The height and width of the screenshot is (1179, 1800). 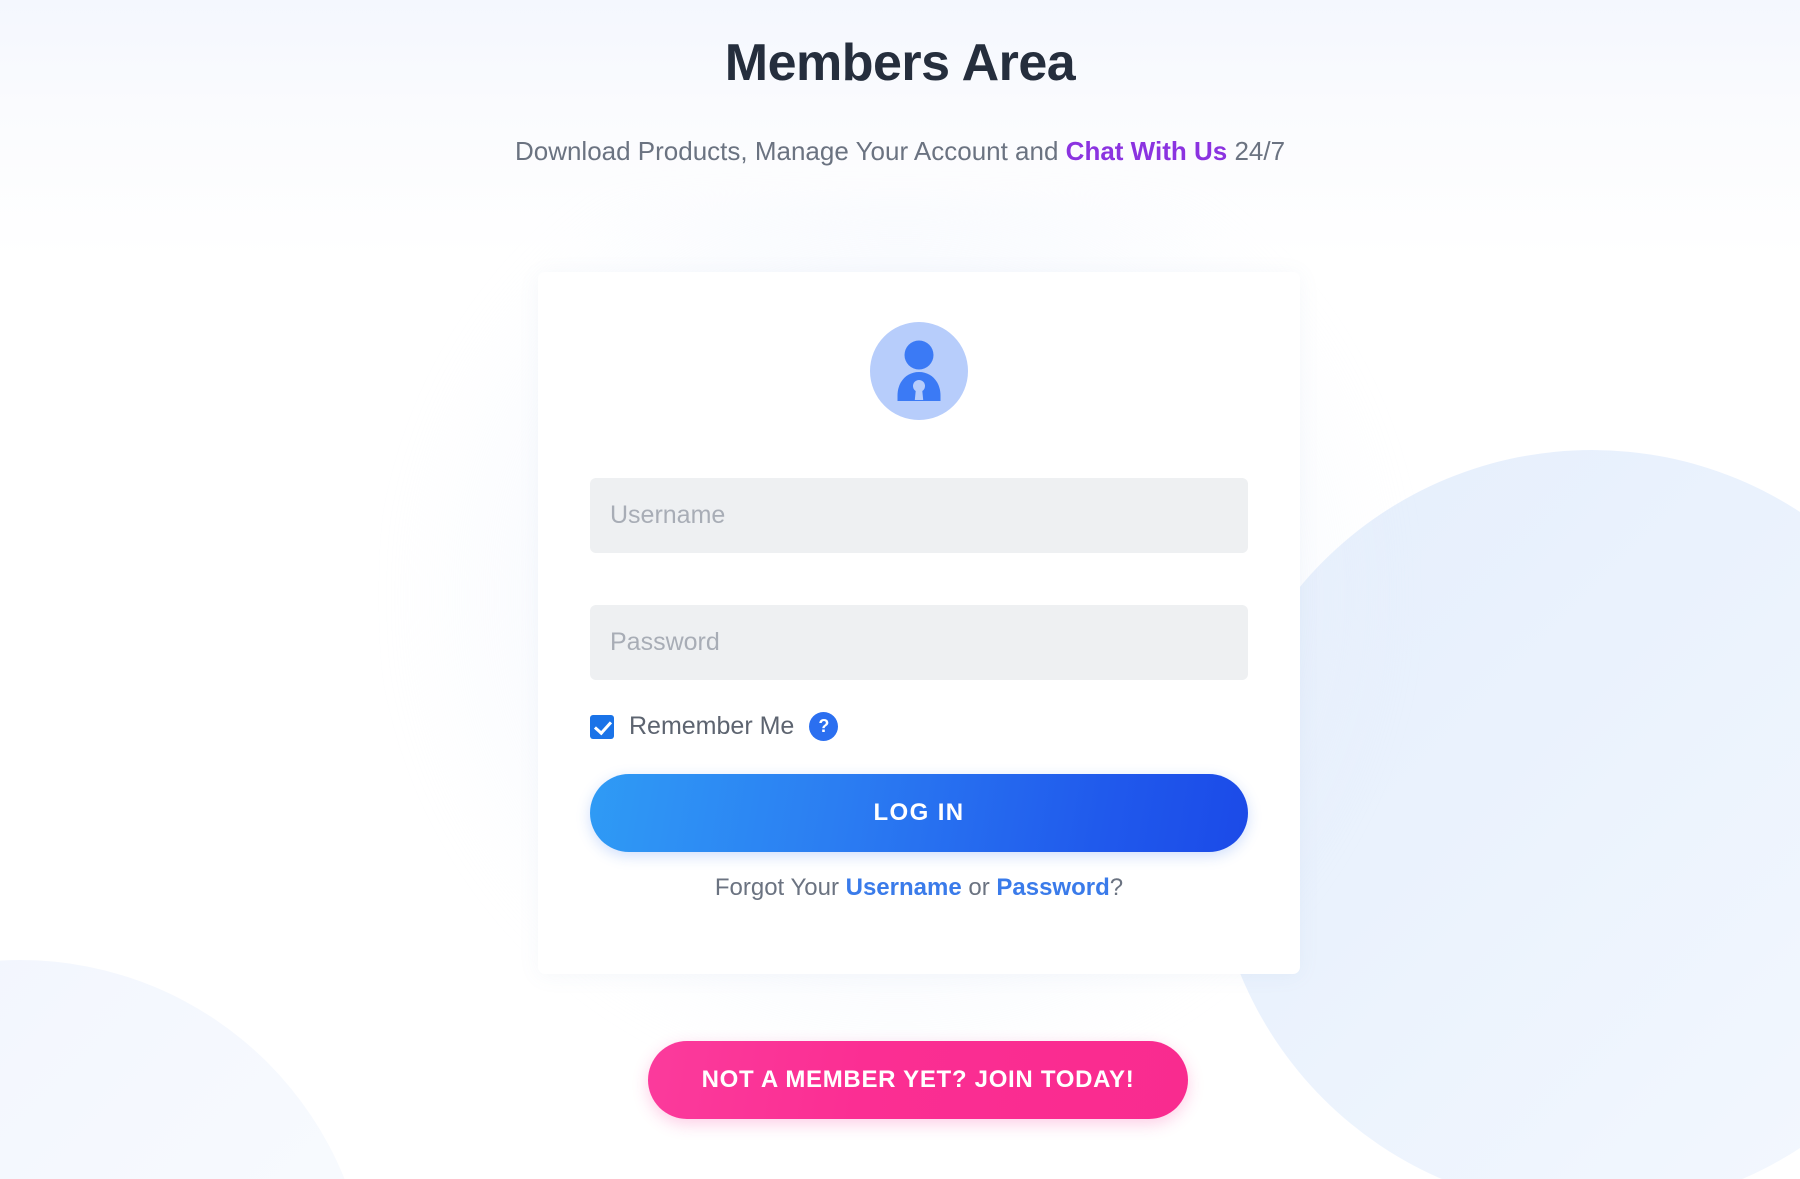 I want to click on username-input, so click(x=919, y=515).